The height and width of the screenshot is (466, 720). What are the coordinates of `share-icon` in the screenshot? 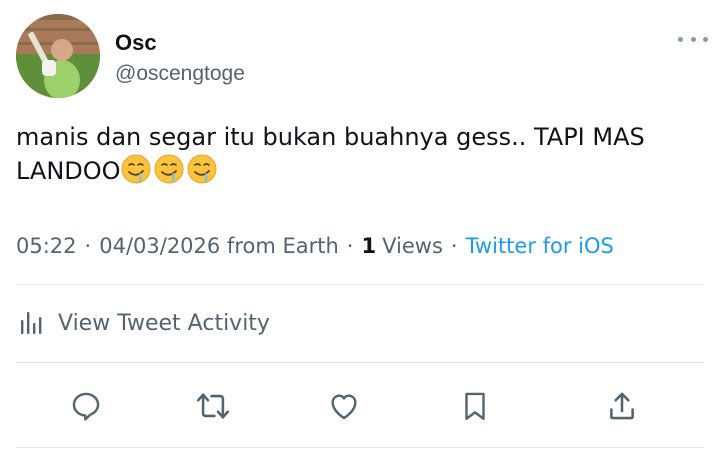 It's located at (622, 406).